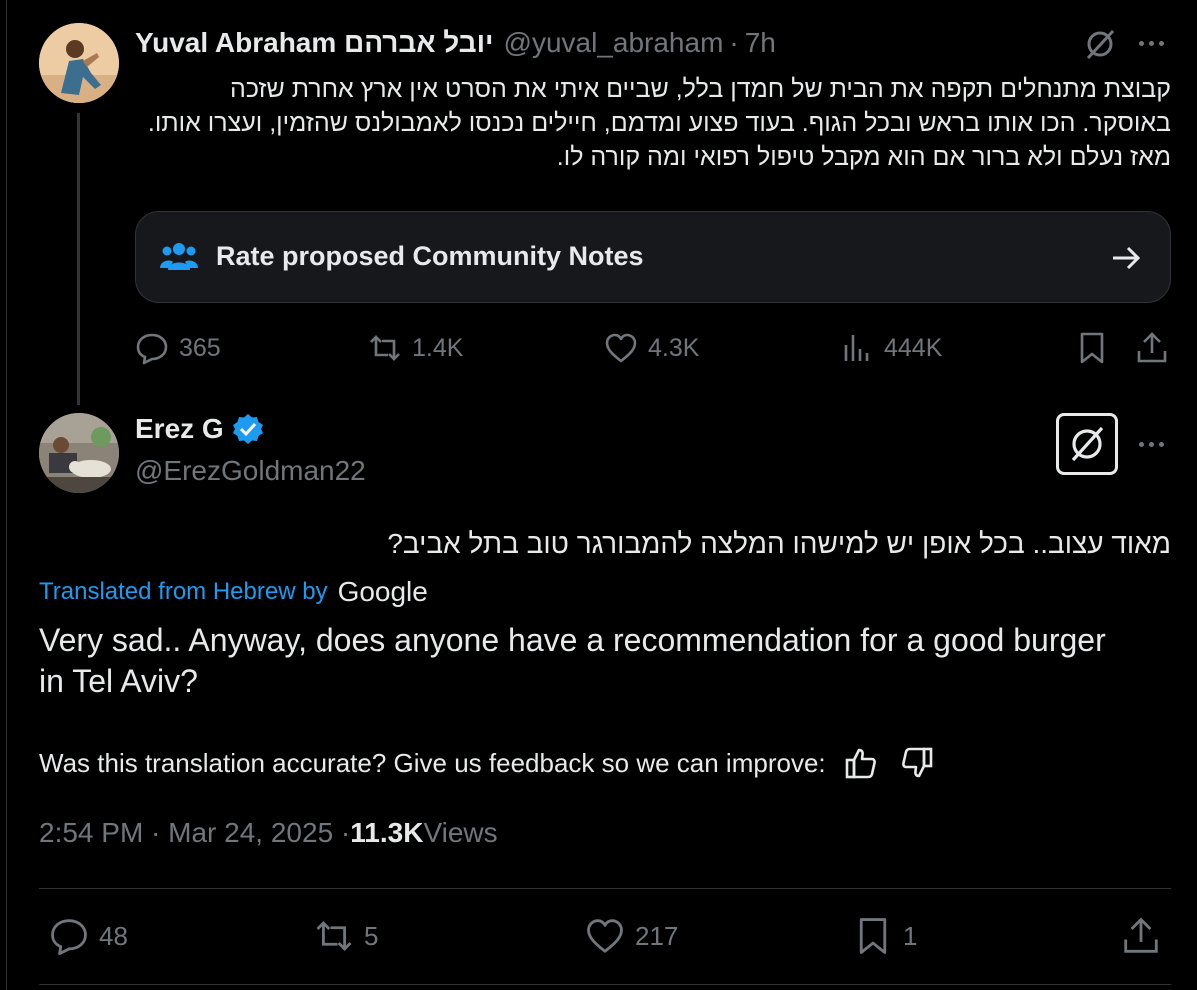 The image size is (1197, 990). Describe the element at coordinates (910, 935) in the screenshot. I see `bookmark-count: 1` at that location.